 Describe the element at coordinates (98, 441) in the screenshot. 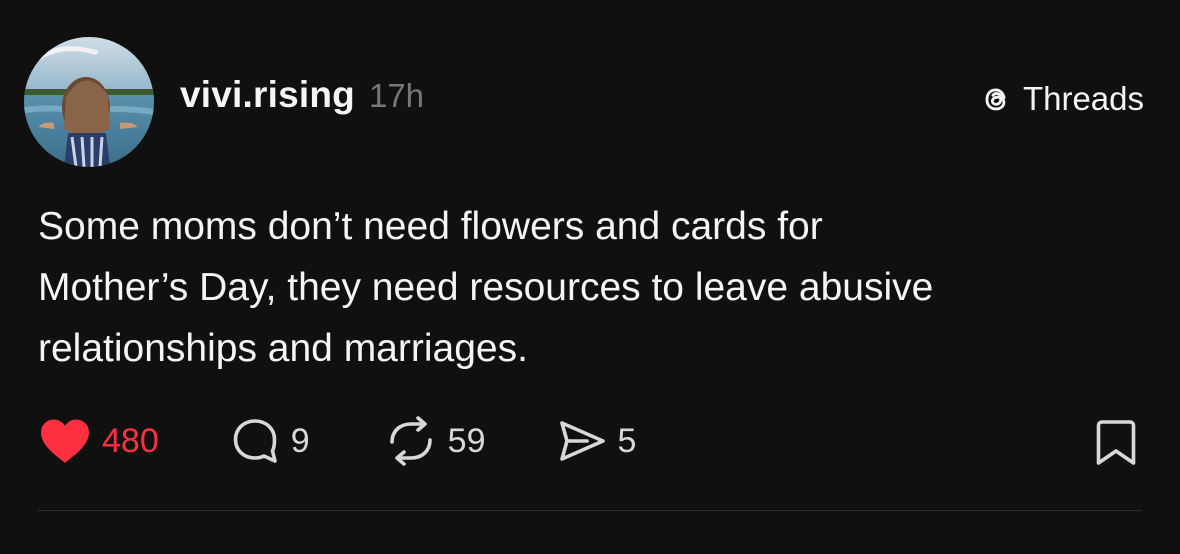

I see `like-button: 480` at that location.